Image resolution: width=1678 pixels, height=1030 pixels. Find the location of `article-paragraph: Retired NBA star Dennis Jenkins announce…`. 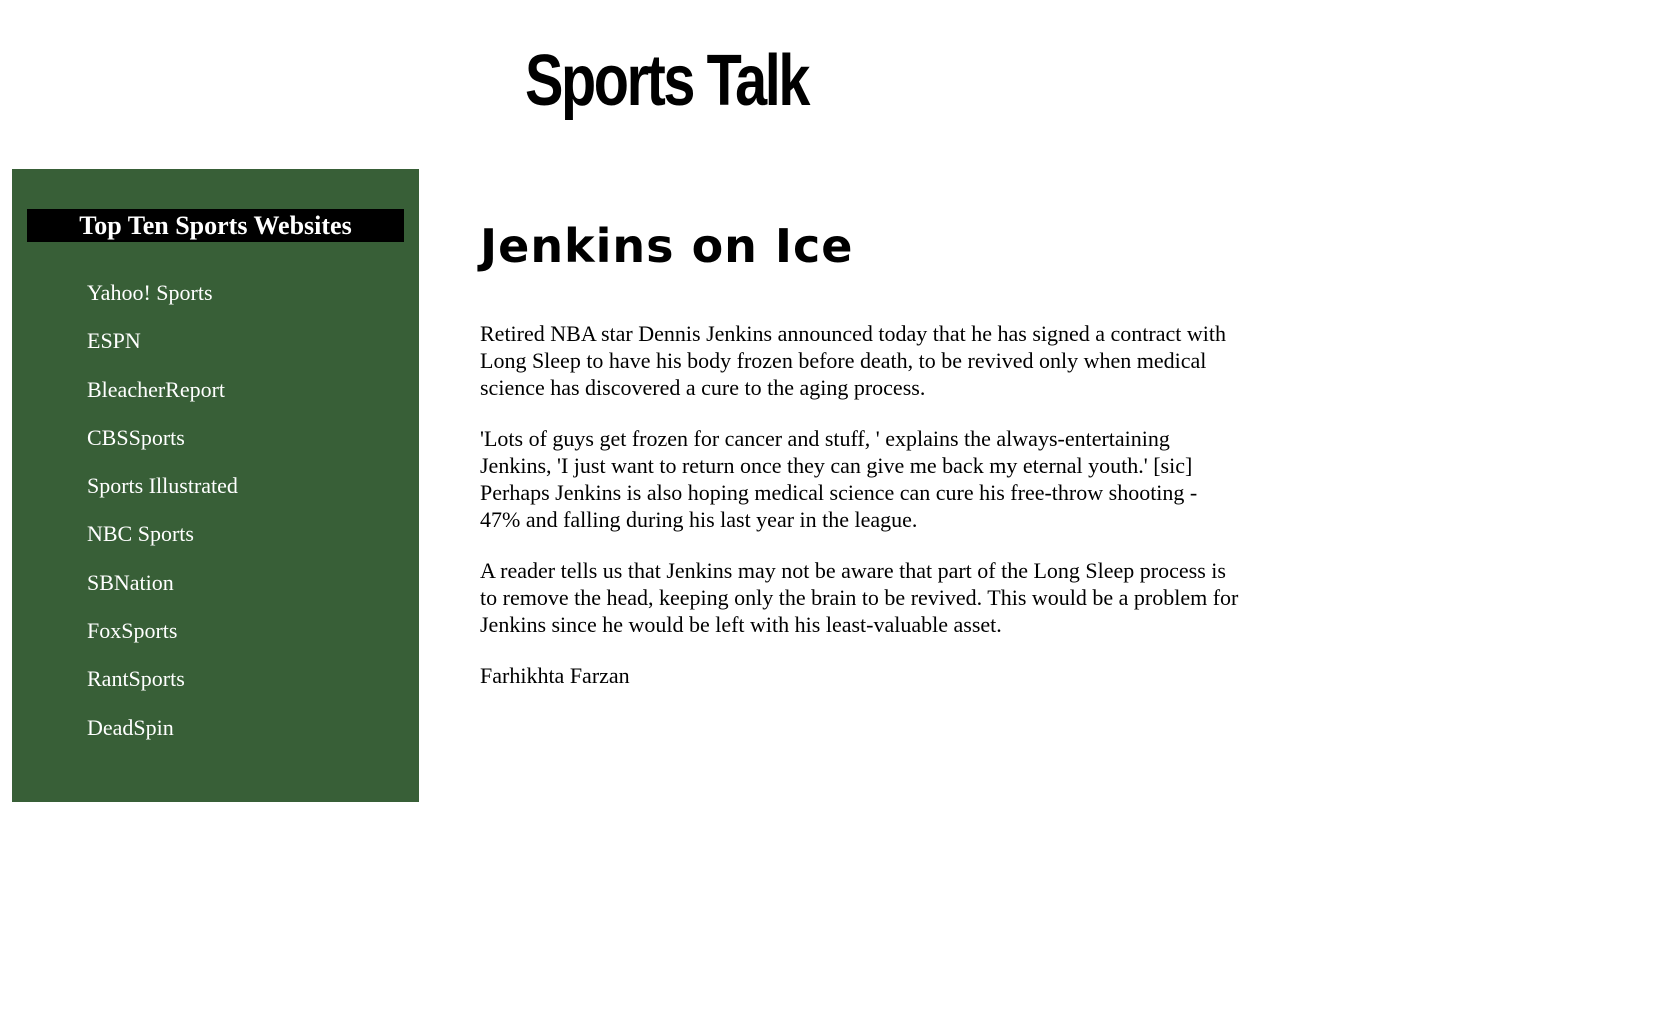

article-paragraph: Retired NBA star Dennis Jenkins announce… is located at coordinates (853, 360).